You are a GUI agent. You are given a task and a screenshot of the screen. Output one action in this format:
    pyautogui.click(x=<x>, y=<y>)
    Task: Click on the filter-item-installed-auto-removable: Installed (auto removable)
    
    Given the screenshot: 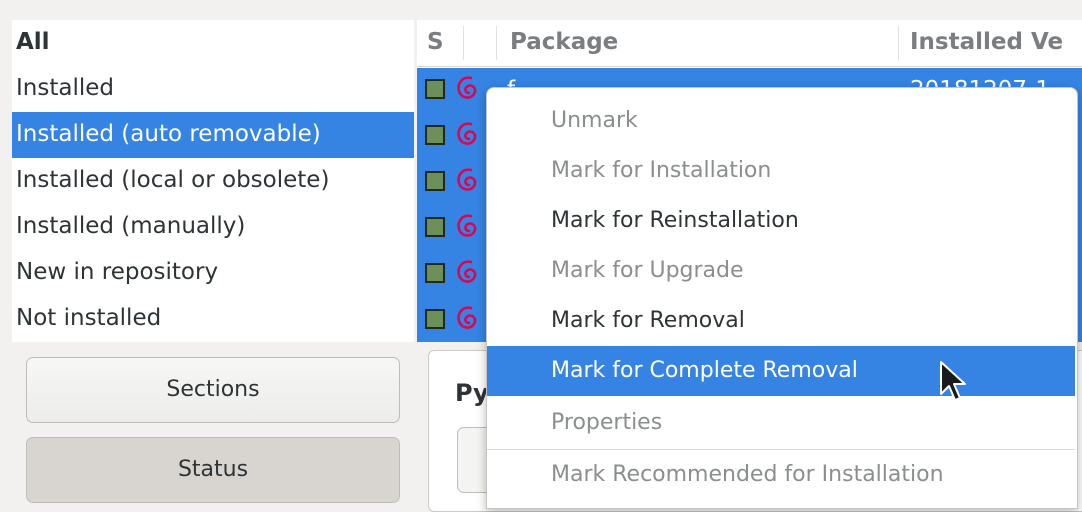 What is the action you would take?
    pyautogui.click(x=213, y=135)
    